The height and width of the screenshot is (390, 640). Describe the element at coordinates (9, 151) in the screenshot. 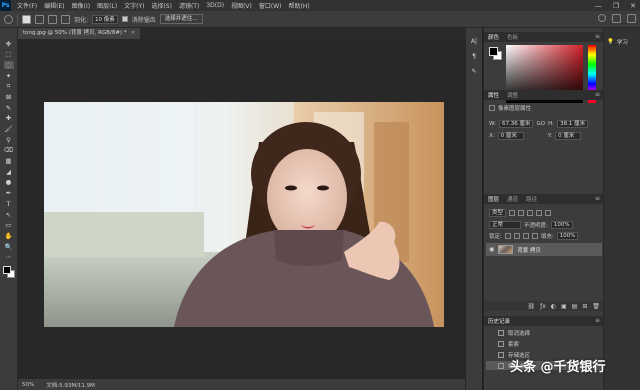

I see `eraser-tool-icon: ⌫` at that location.